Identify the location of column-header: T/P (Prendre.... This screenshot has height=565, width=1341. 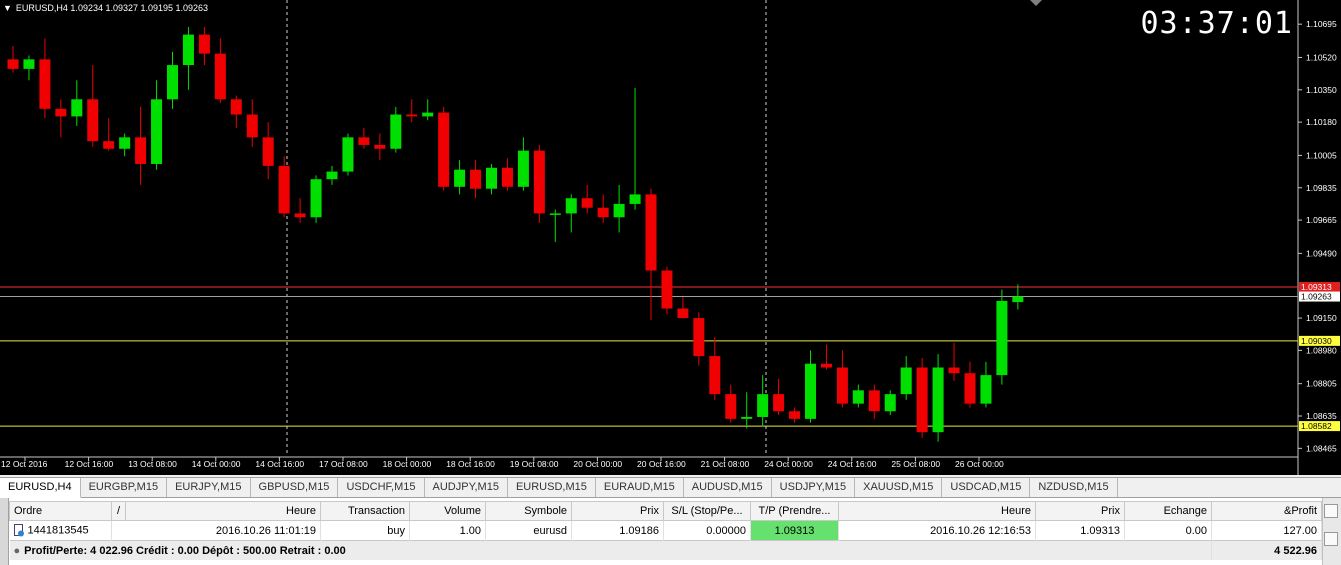
(794, 511).